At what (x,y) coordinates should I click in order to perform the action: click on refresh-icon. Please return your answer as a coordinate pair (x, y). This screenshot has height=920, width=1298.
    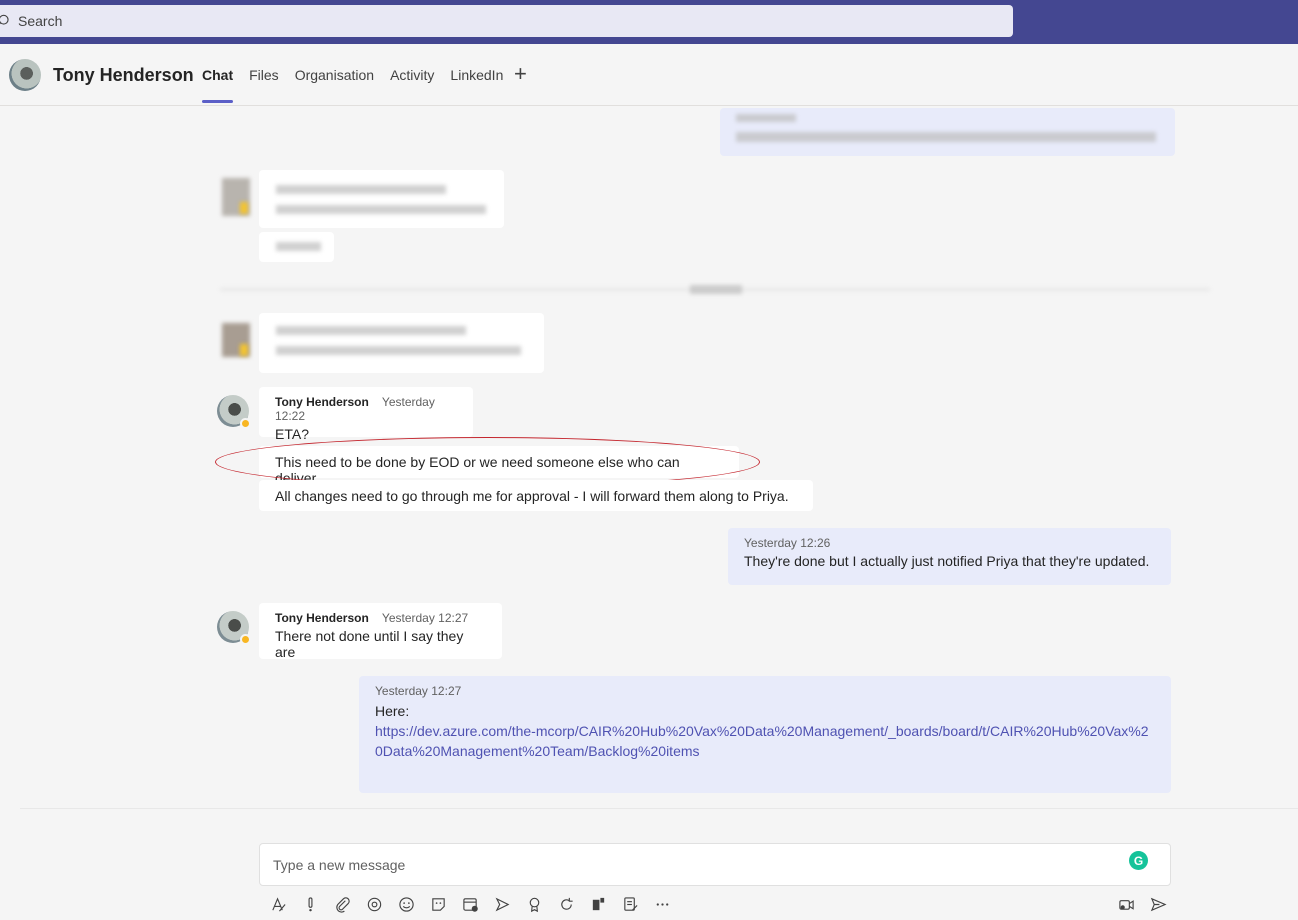
    Looking at the image, I should click on (566, 904).